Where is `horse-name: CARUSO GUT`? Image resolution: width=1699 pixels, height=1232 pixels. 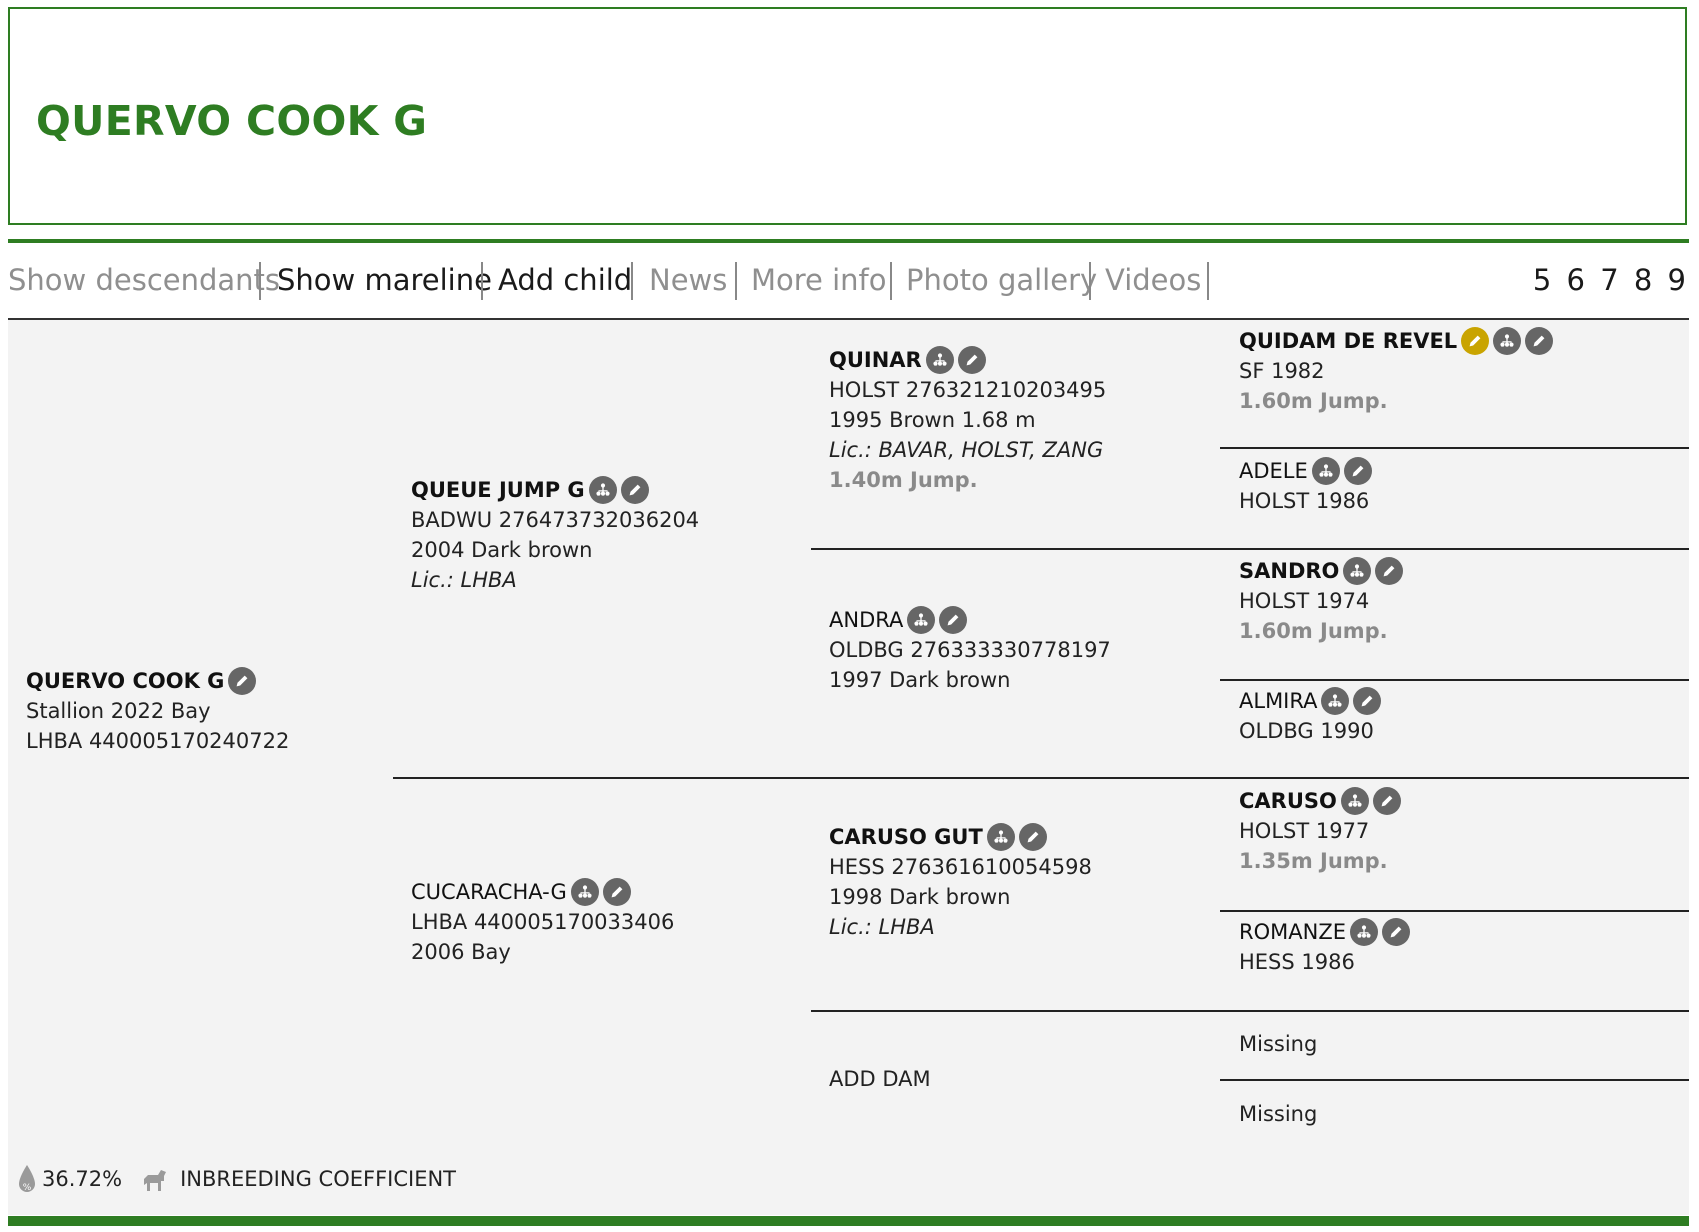 horse-name: CARUSO GUT is located at coordinates (906, 837).